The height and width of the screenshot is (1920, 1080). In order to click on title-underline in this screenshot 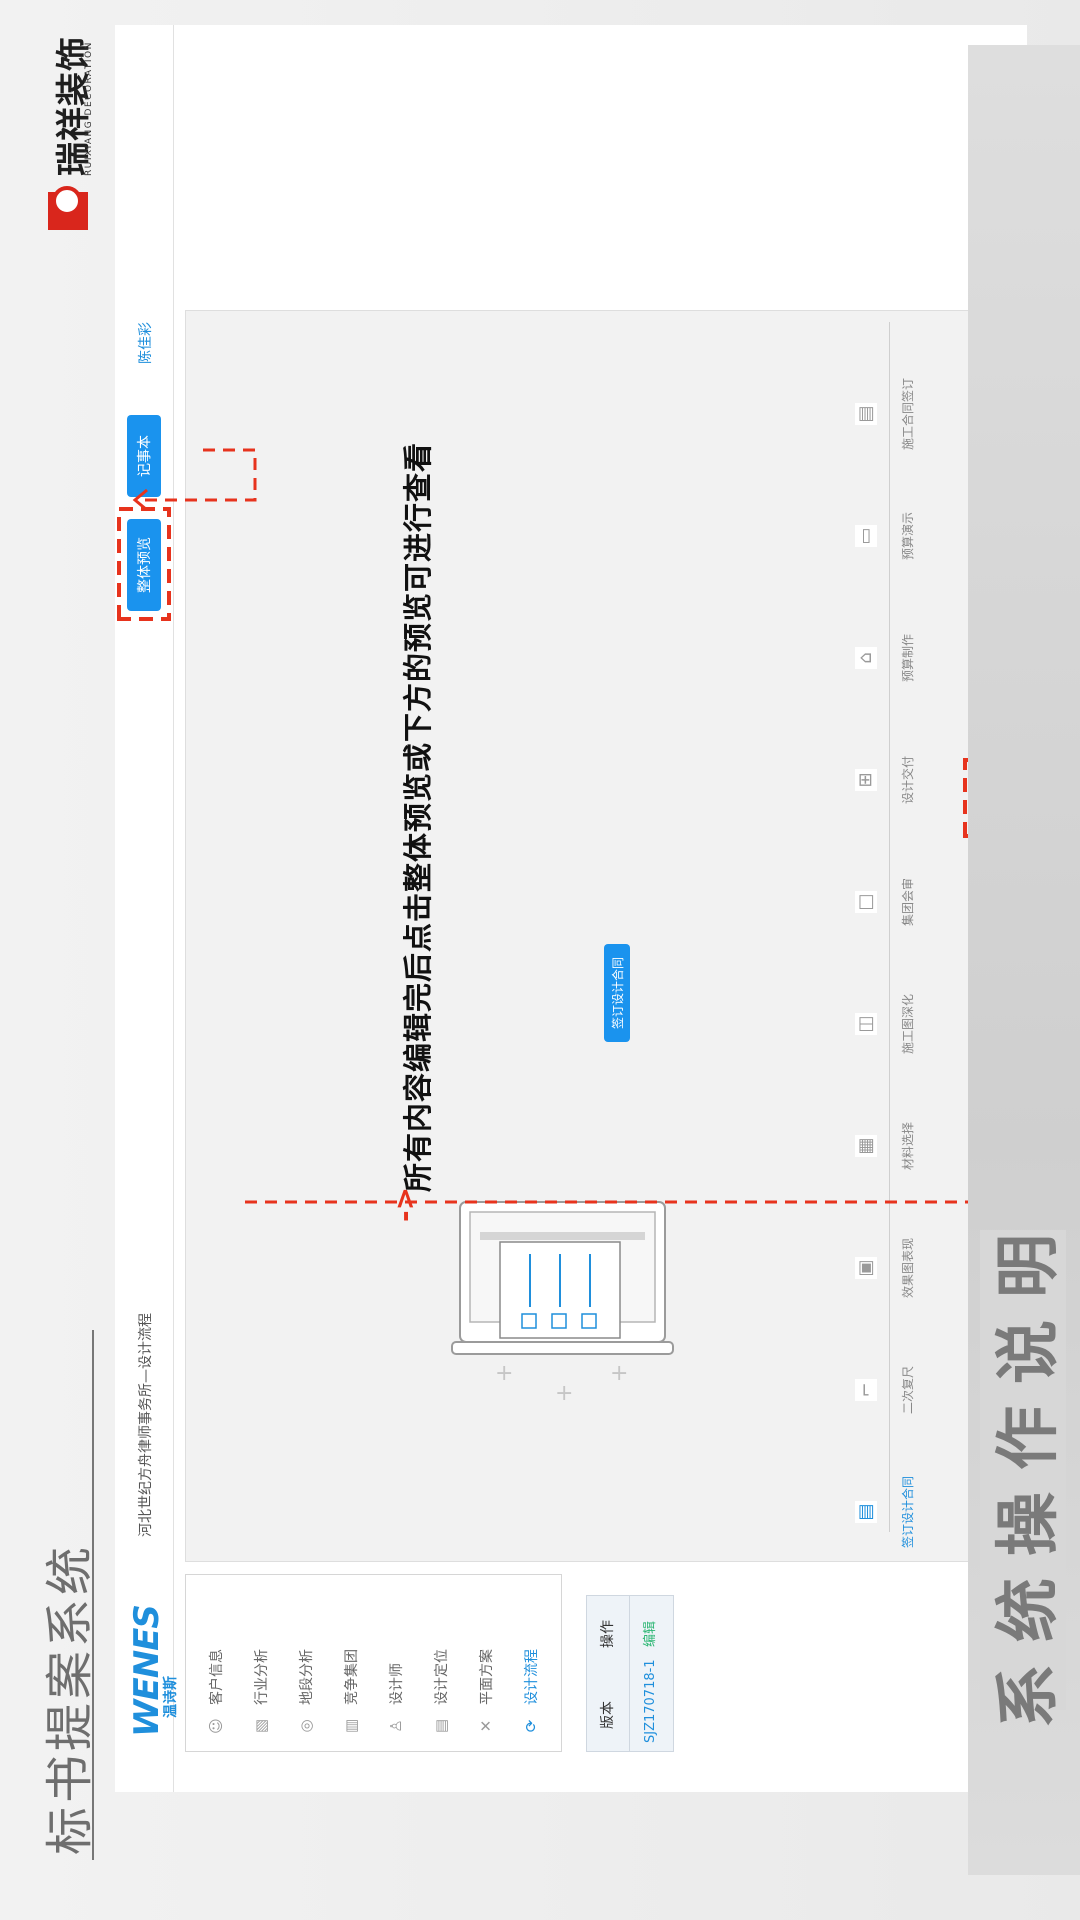, I will do `click(93, 1595)`.